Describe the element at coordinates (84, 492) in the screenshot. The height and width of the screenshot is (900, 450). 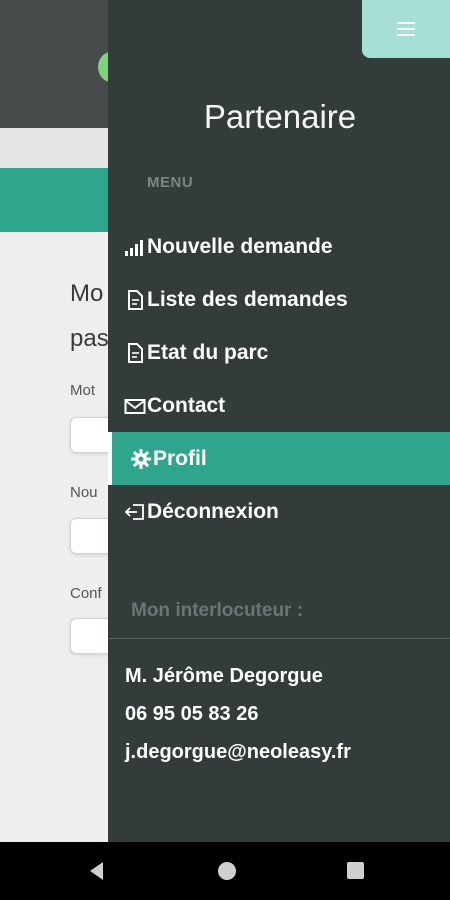
I see `background-label-new-password: Nou` at that location.